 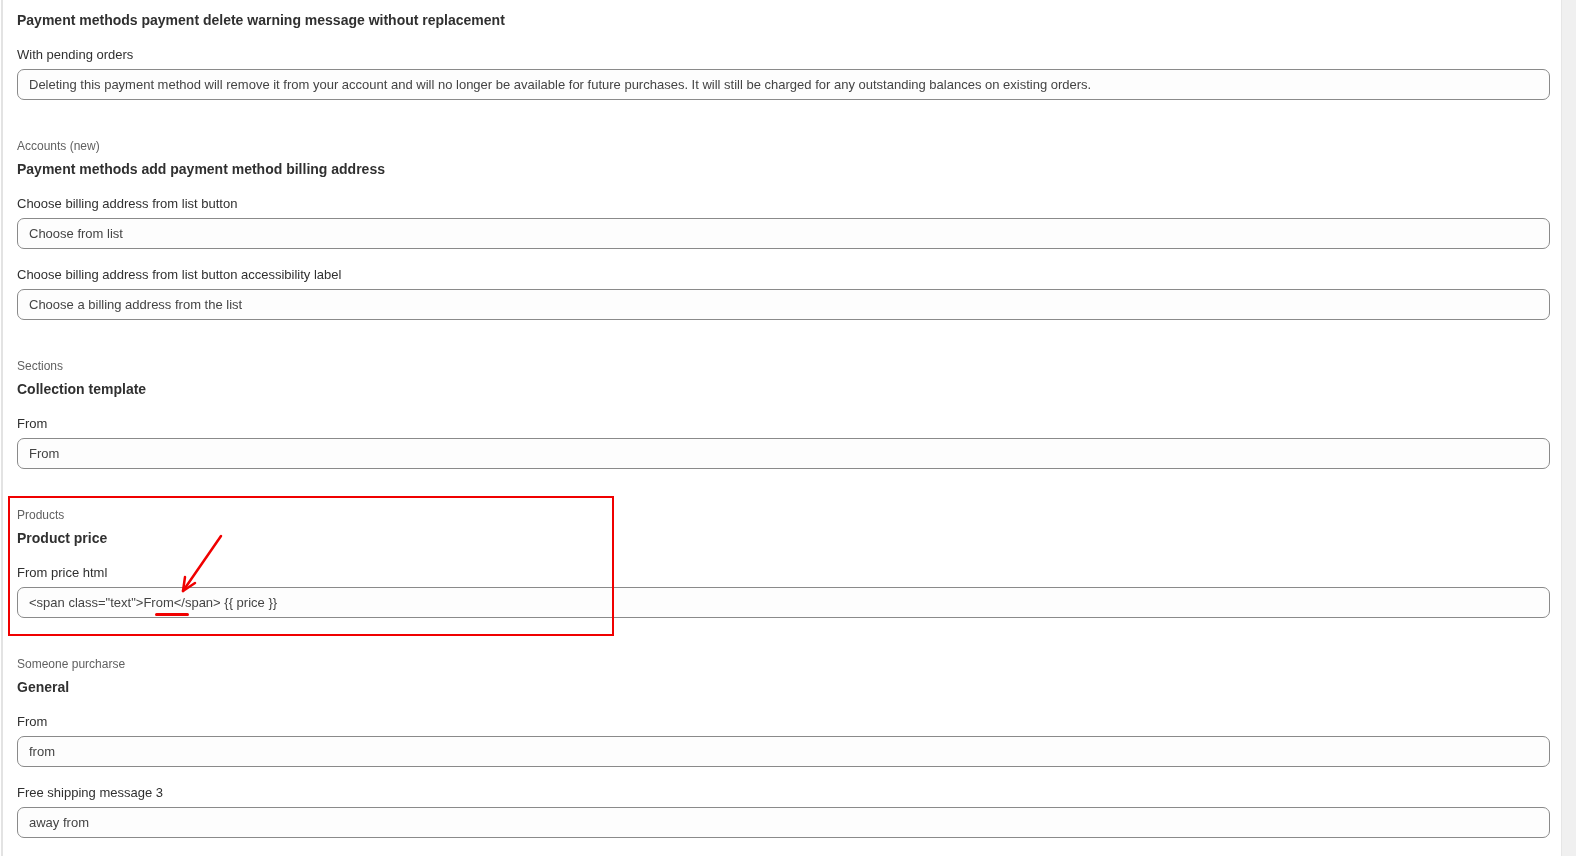 What do you see at coordinates (72, 664) in the screenshot?
I see `section-category: Someone purcharse` at bounding box center [72, 664].